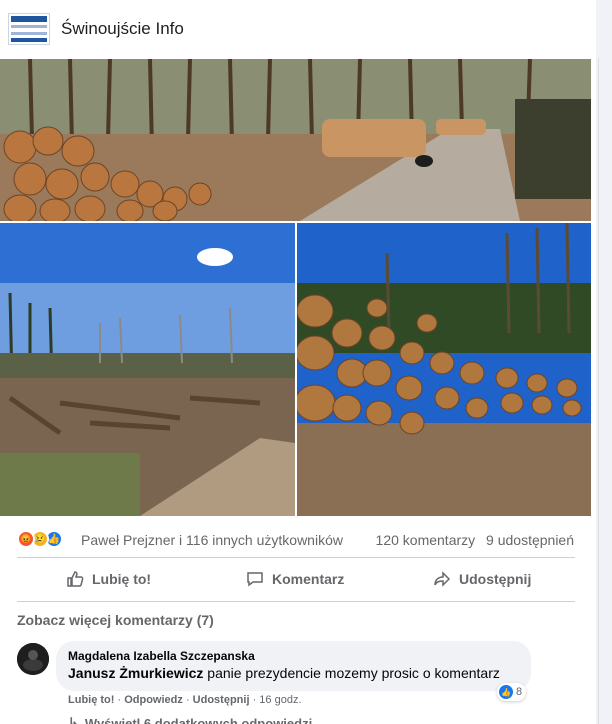 Image resolution: width=612 pixels, height=724 pixels. I want to click on view-replies-link: ↳ Wyświetl 6 dodatkowych odpowiedzi, so click(190, 719).